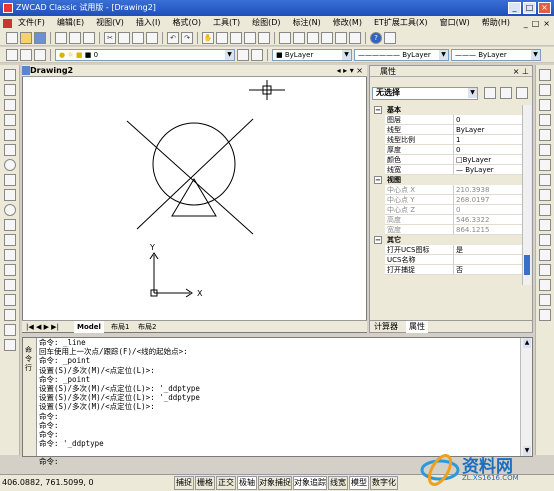 The width and height of the screenshot is (554, 491). What do you see at coordinates (536, 23) in the screenshot?
I see `mdi-restore-button: □` at bounding box center [536, 23].